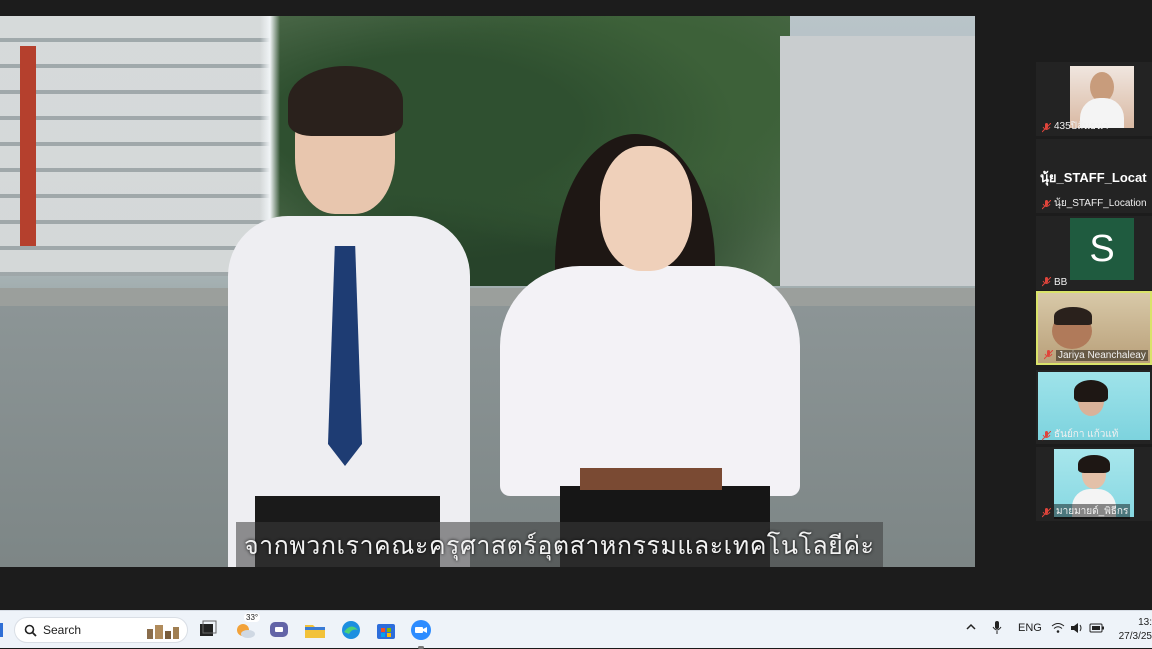  What do you see at coordinates (1081, 126) in the screenshot?
I see `participant-name: 435ปิลันธนา` at bounding box center [1081, 126].